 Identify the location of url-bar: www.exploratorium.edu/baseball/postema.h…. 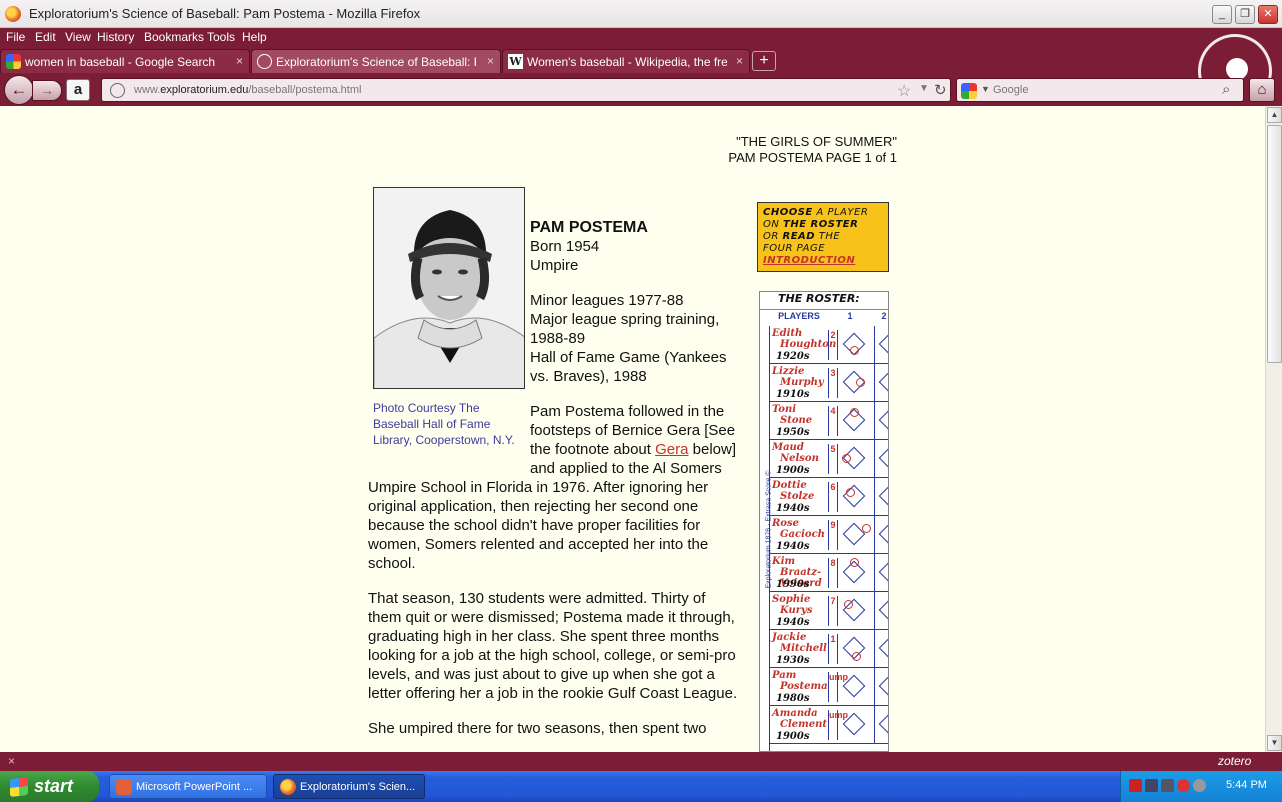
(526, 90).